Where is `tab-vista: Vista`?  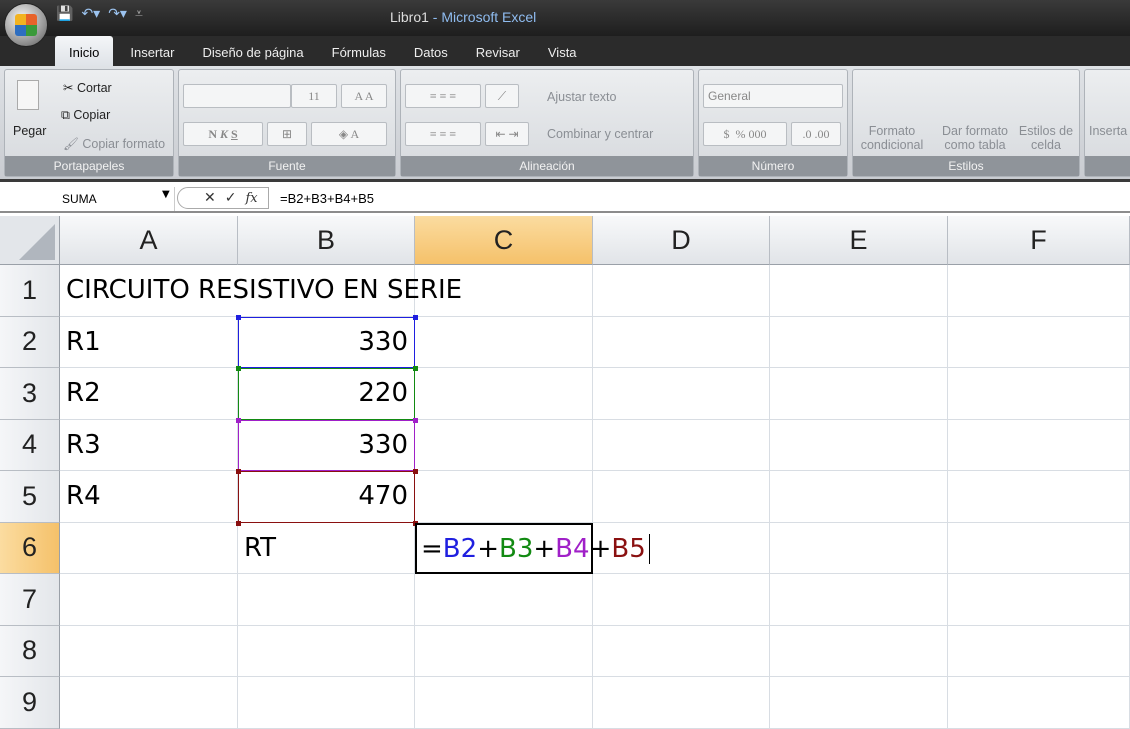
tab-vista: Vista is located at coordinates (562, 51).